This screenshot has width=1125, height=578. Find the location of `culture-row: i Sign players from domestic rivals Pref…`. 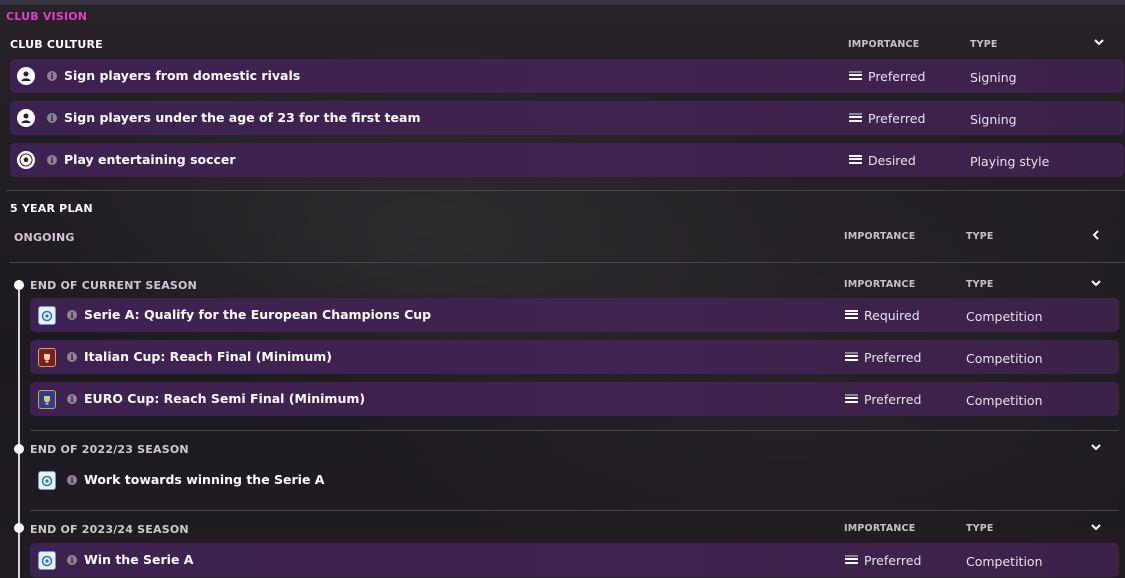

culture-row: i Sign players from domestic rivals Pref… is located at coordinates (567, 76).